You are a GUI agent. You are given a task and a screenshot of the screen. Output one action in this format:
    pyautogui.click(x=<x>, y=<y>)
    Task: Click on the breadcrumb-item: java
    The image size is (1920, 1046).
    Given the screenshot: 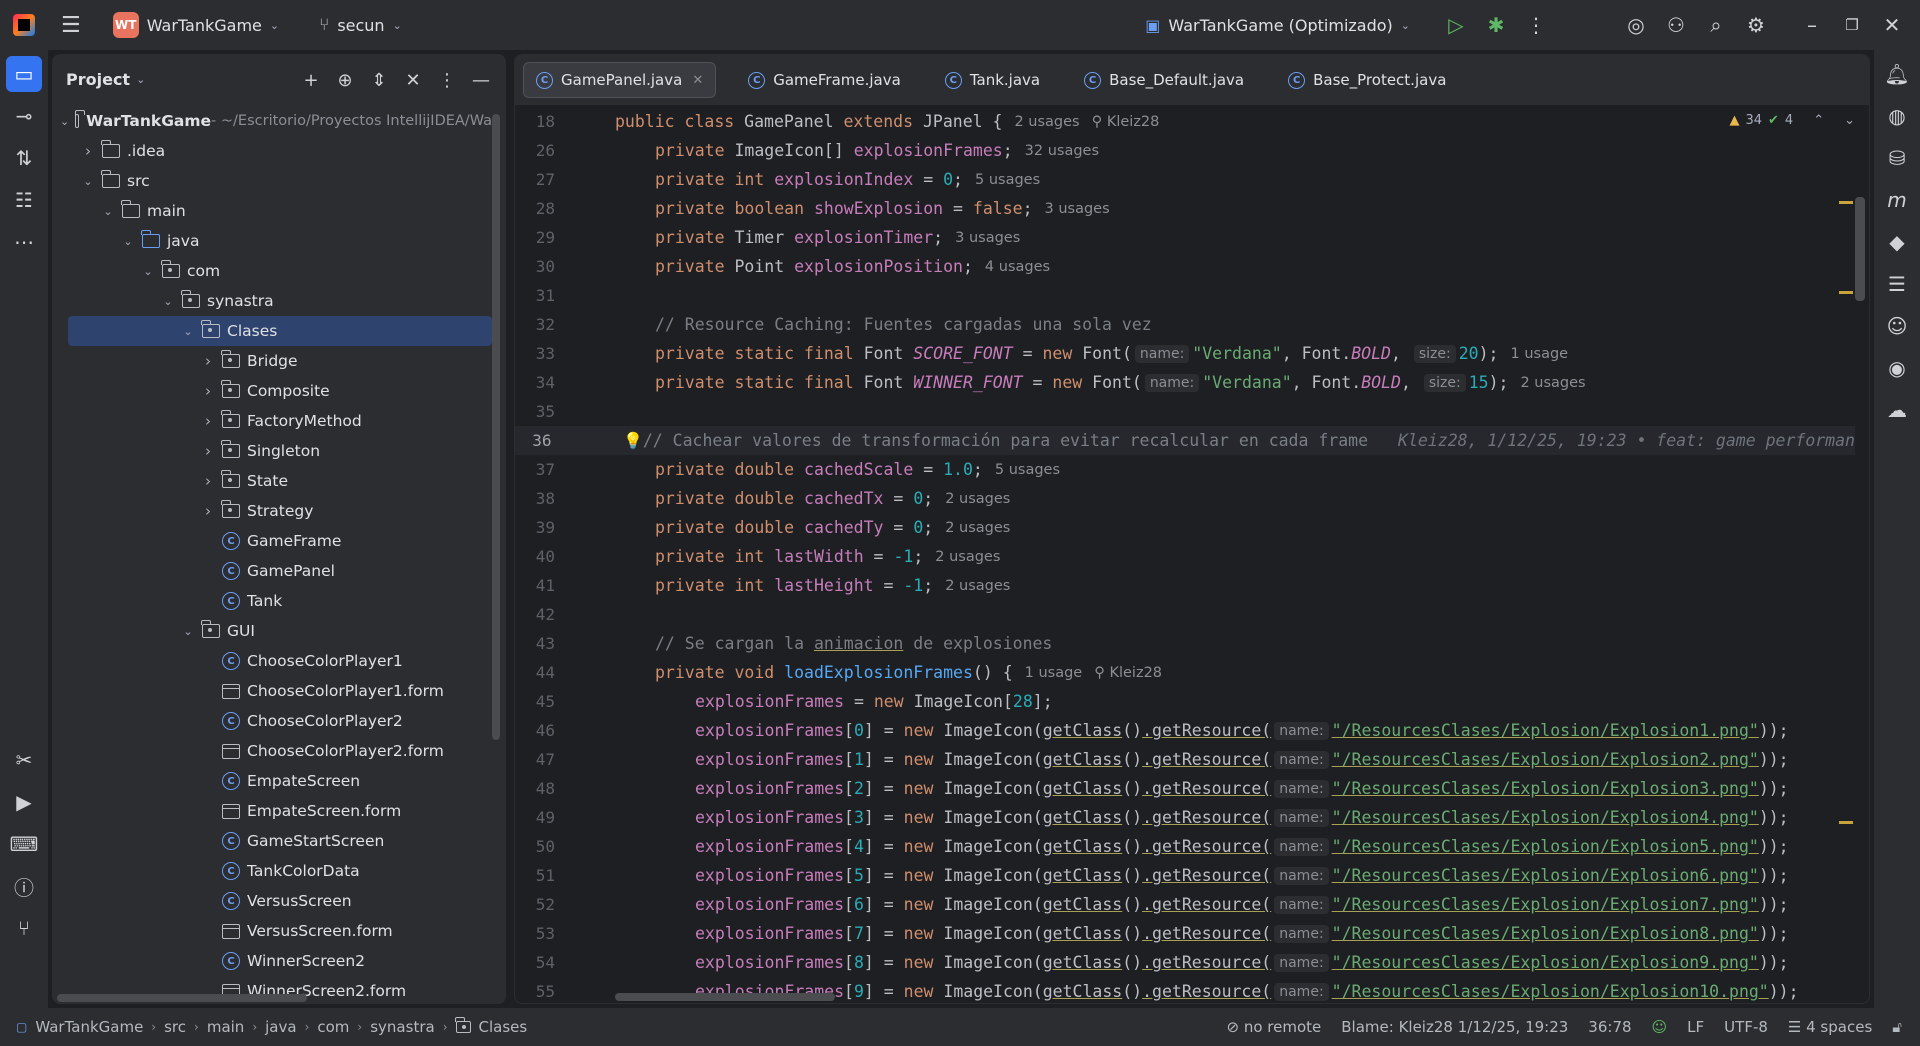 What is the action you would take?
    pyautogui.click(x=280, y=1027)
    